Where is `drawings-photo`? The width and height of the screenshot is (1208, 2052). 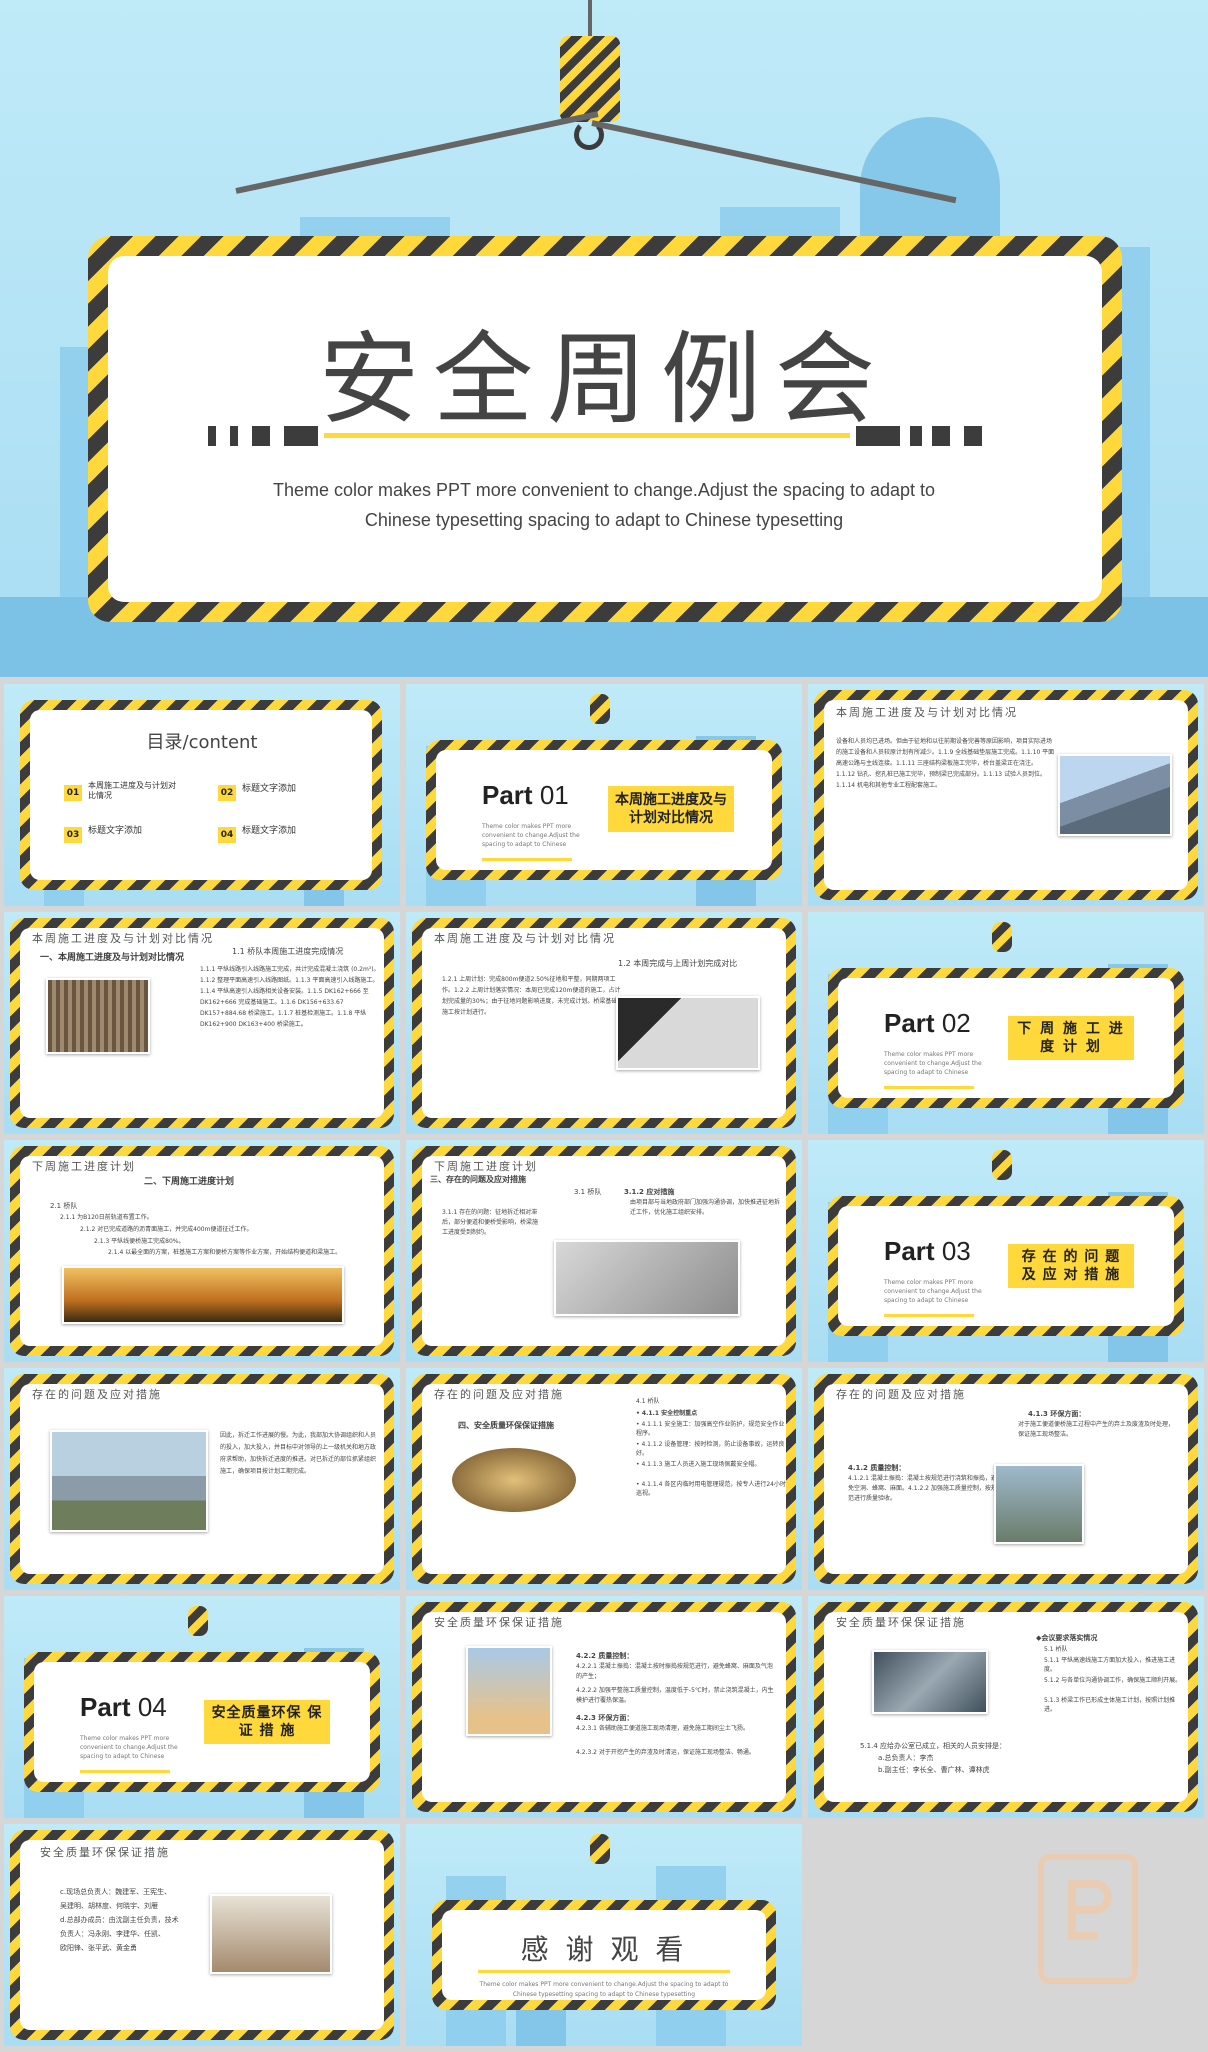
drawings-photo is located at coordinates (647, 1278).